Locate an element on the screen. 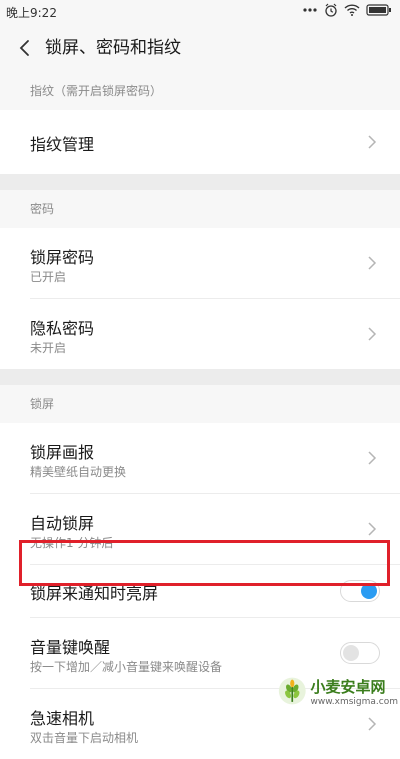 The height and width of the screenshot is (759, 400). watermark: 小麦安卓网 www.xmsigma.com is located at coordinates (338, 691).